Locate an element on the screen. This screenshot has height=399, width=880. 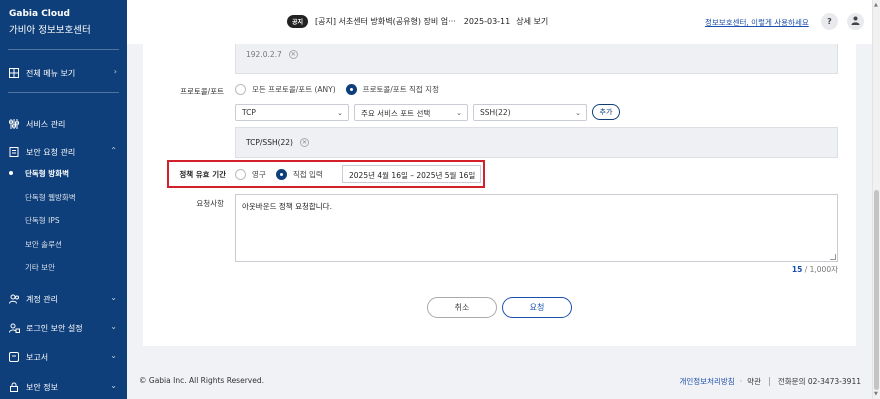
help-button: ? is located at coordinates (829, 21).